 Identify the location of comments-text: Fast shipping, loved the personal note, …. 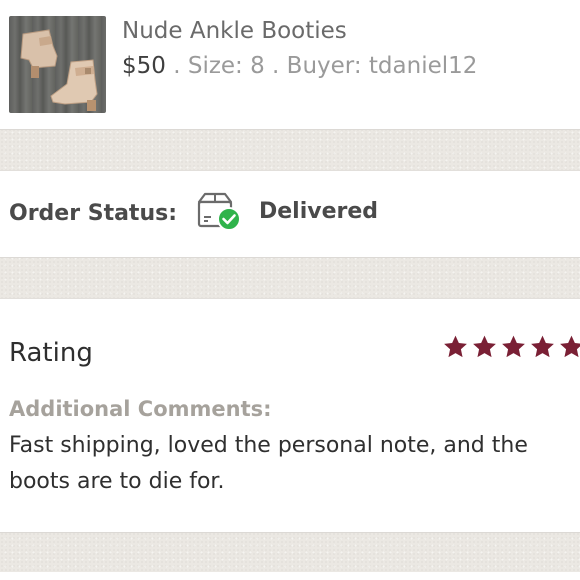
(268, 463).